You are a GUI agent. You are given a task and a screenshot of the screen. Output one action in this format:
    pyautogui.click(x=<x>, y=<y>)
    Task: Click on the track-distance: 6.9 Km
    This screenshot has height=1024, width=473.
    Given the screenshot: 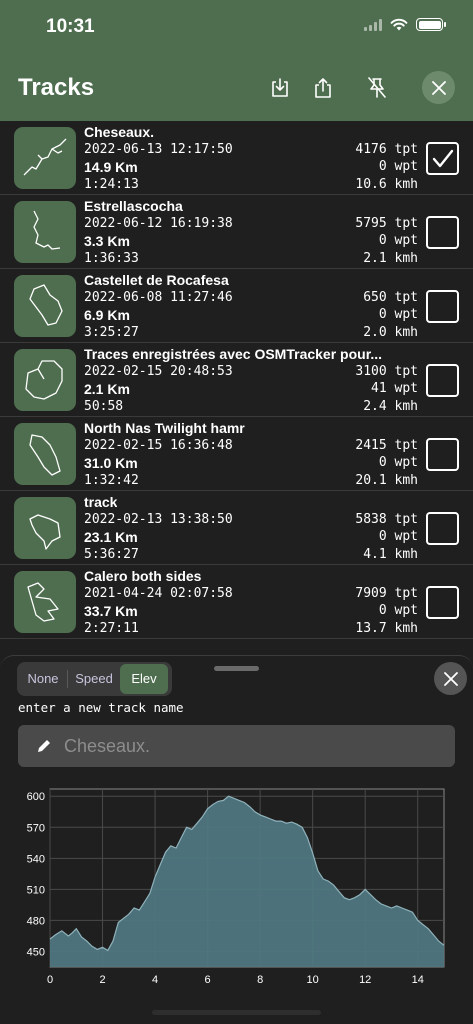 What is the action you would take?
    pyautogui.click(x=107, y=315)
    